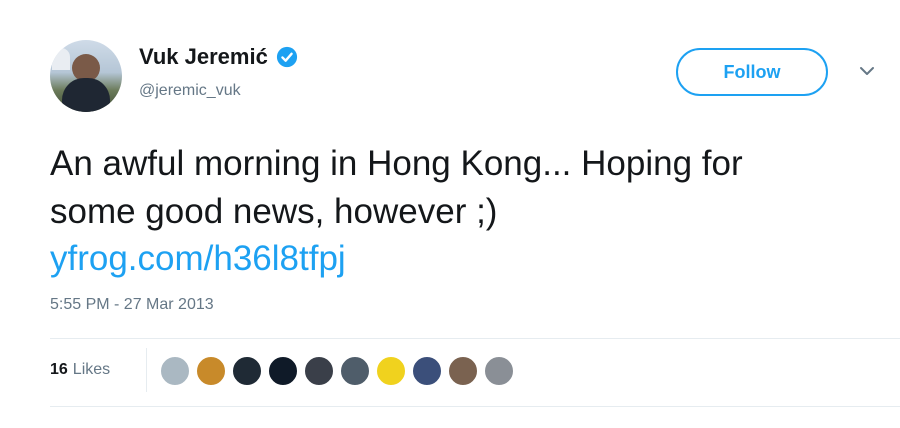 This screenshot has height=428, width=900. What do you see at coordinates (61, 59) in the screenshot?
I see `avatar-background-dome` at bounding box center [61, 59].